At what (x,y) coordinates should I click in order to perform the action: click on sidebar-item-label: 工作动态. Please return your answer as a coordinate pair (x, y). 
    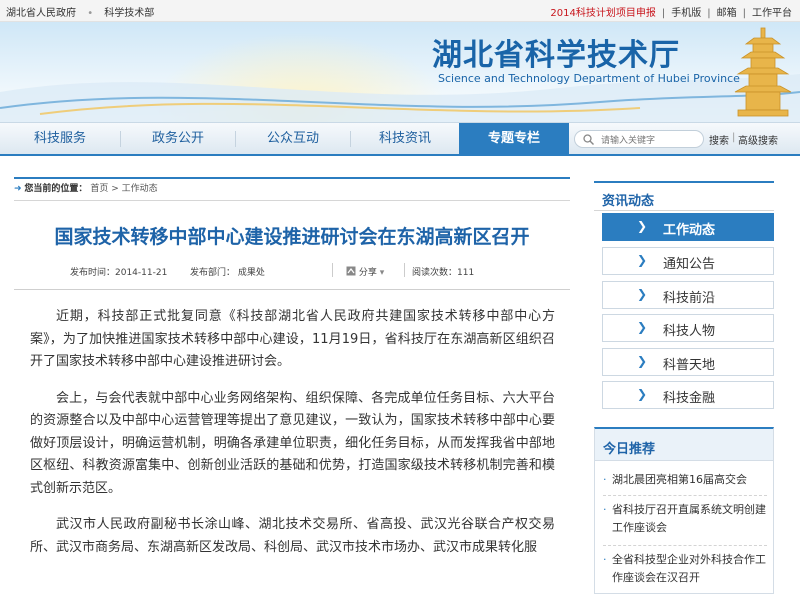
    Looking at the image, I should click on (689, 230).